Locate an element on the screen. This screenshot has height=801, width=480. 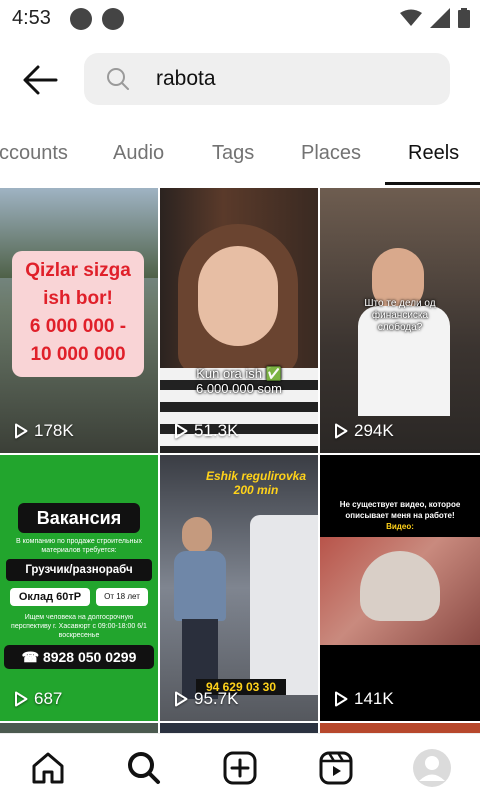
view-count-value: 294K is located at coordinates (374, 430).